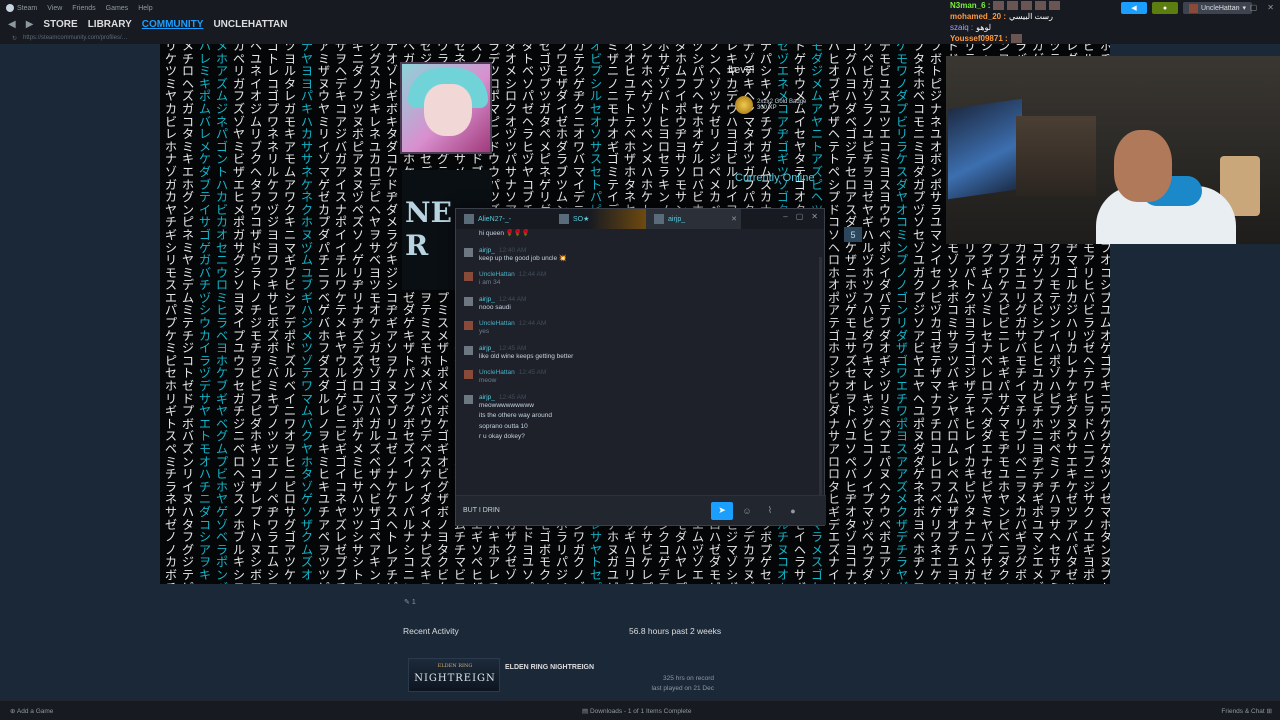 This screenshot has width=1280, height=720. Describe the element at coordinates (515, 415) in the screenshot. I see `chat-message-text: its the othere way around` at that location.